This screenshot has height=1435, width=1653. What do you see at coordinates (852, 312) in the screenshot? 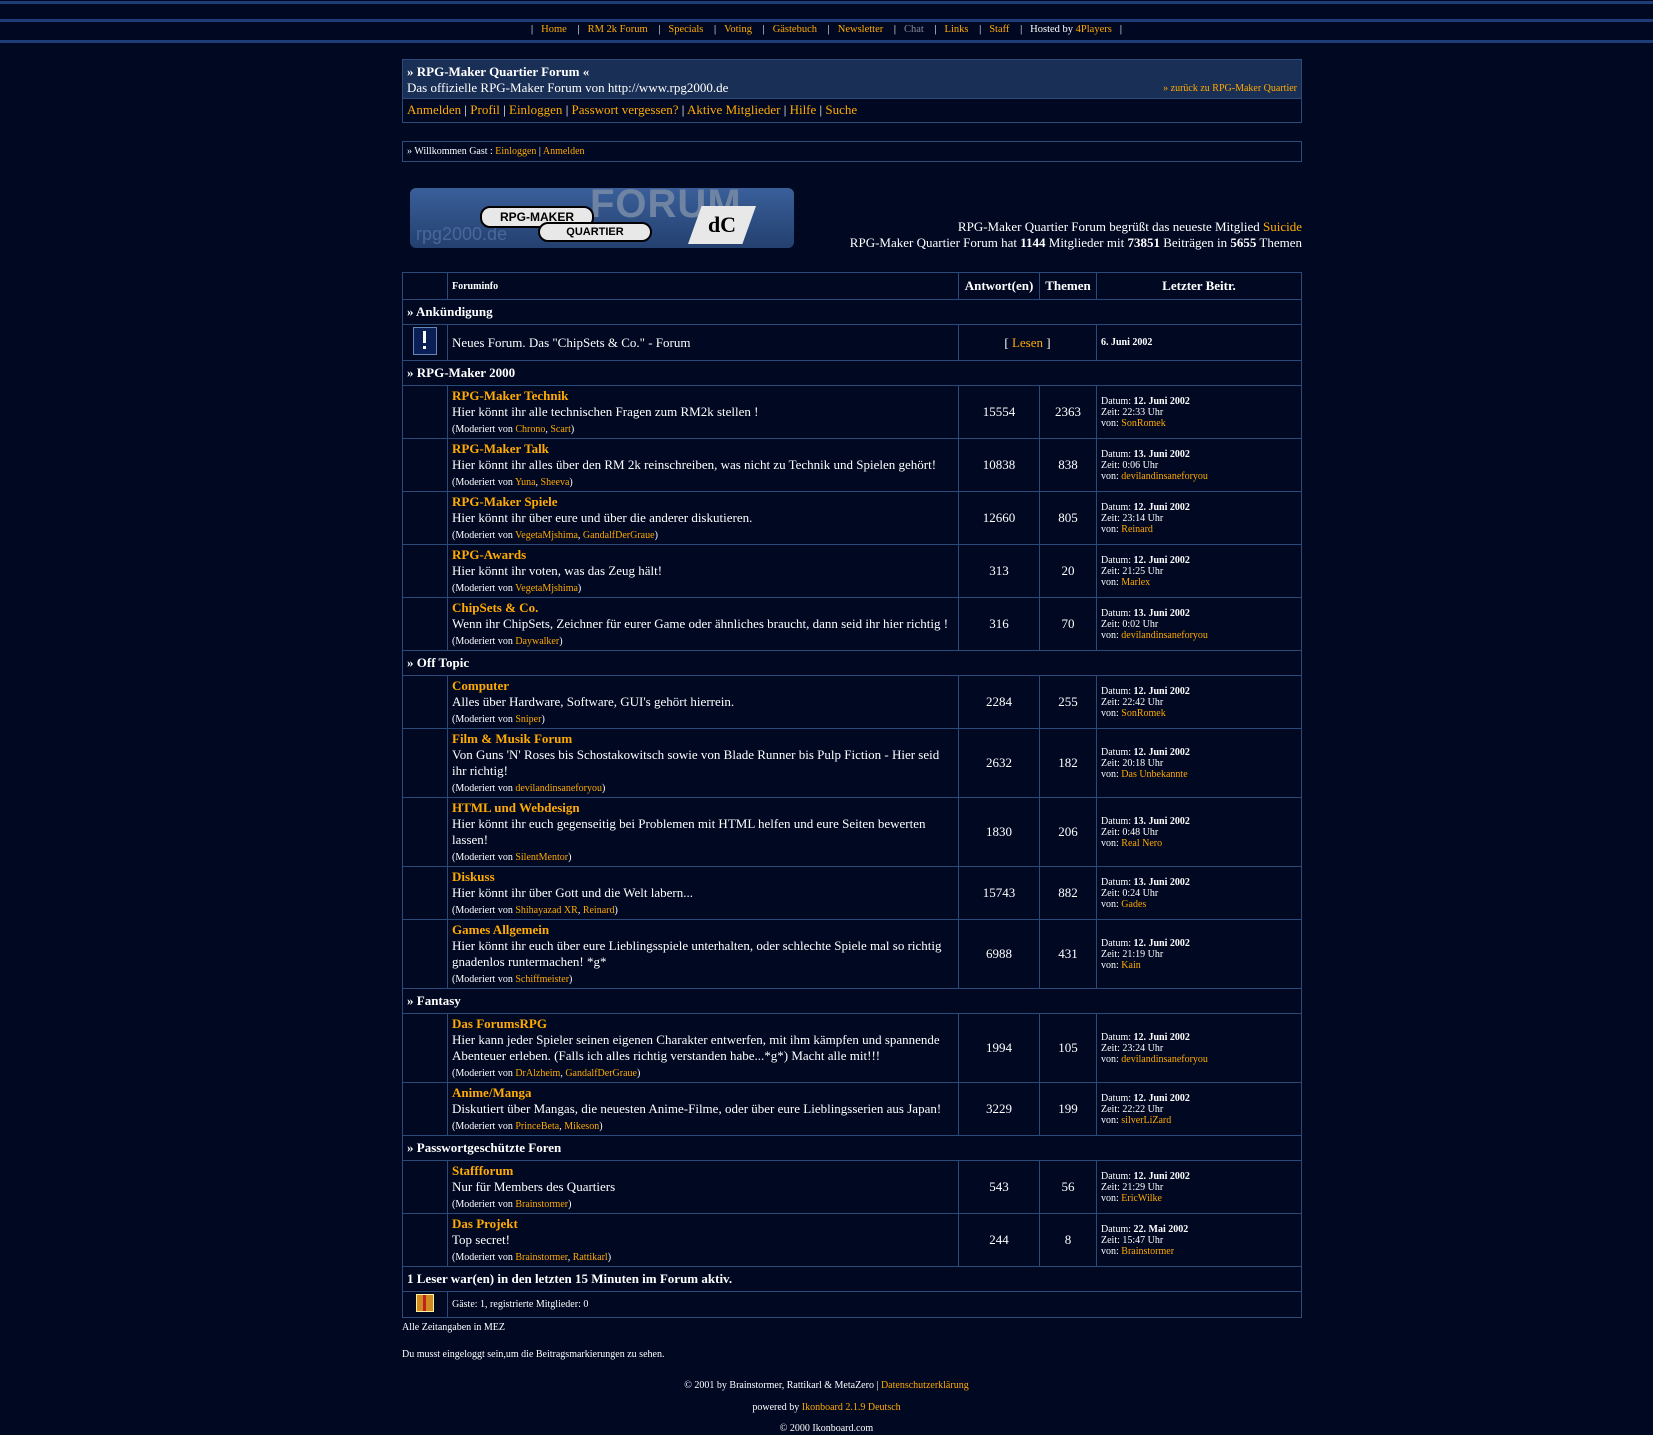
I see `category-row: » Ankündigung` at bounding box center [852, 312].